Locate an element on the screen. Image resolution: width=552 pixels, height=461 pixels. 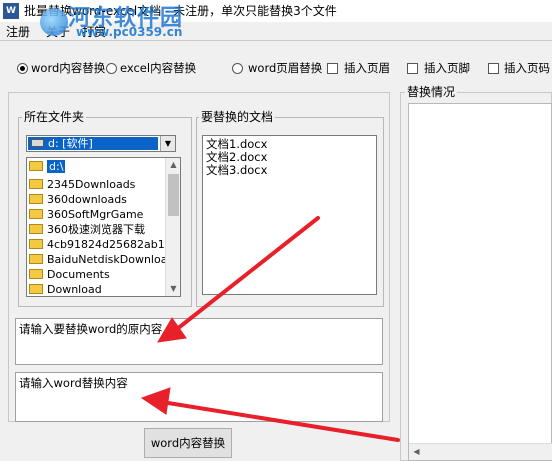
folder-item-label: 360SoftMgrGame is located at coordinates (95, 214).